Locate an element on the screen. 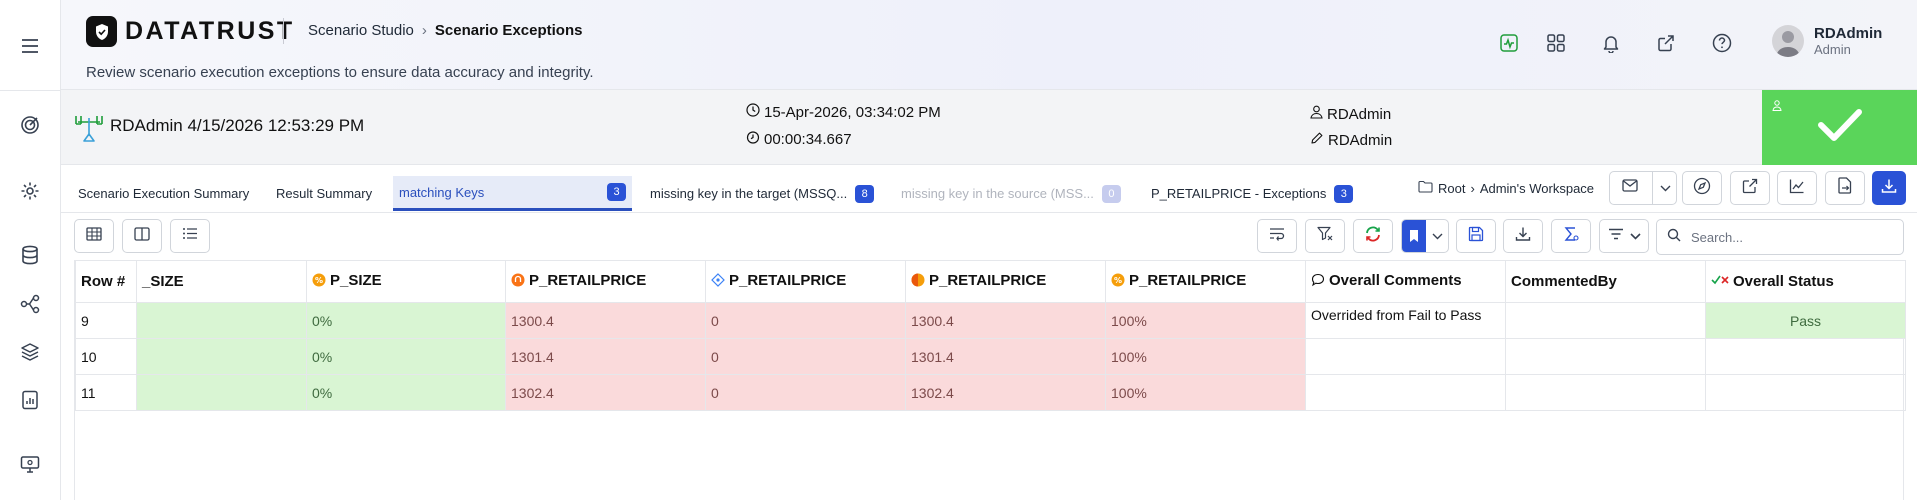 This screenshot has width=1917, height=500. compass-button is located at coordinates (1702, 188).